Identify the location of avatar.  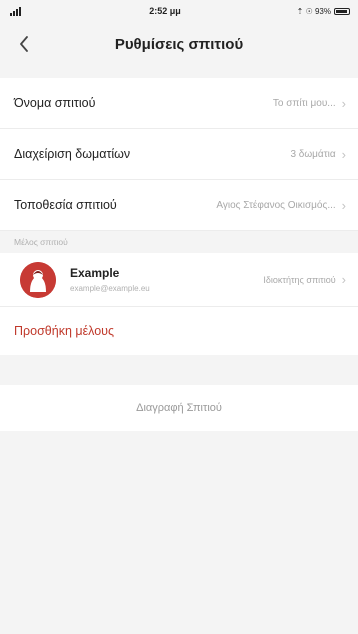
(38, 279).